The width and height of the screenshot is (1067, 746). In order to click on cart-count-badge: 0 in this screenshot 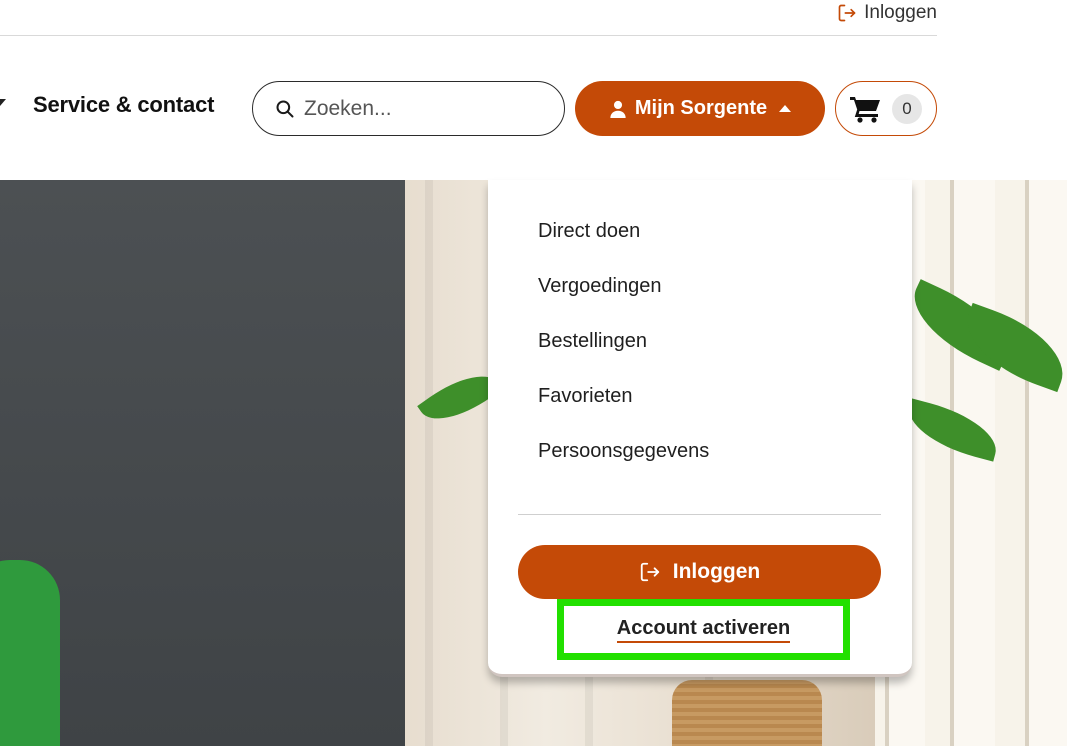, I will do `click(907, 108)`.